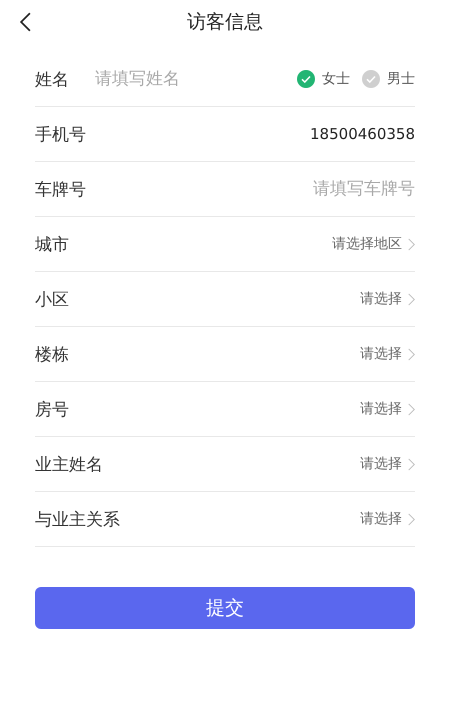 The width and height of the screenshot is (450, 720). Describe the element at coordinates (306, 79) in the screenshot. I see `checked-radio-icon` at that location.